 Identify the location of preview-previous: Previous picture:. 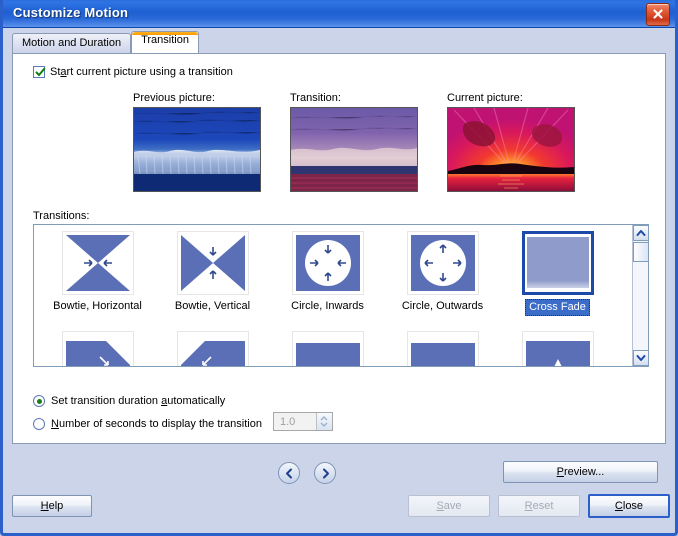
(203, 142).